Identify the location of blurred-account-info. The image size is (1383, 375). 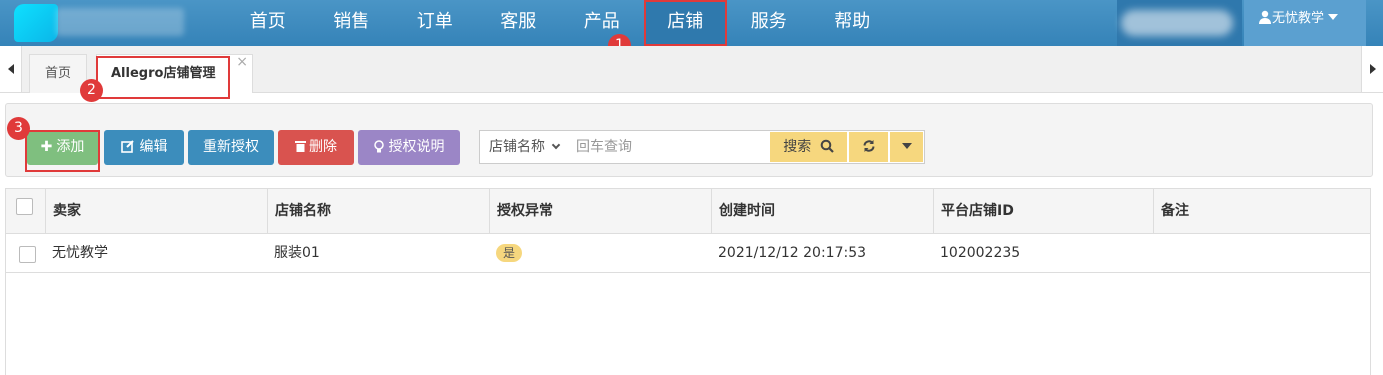
(1179, 23).